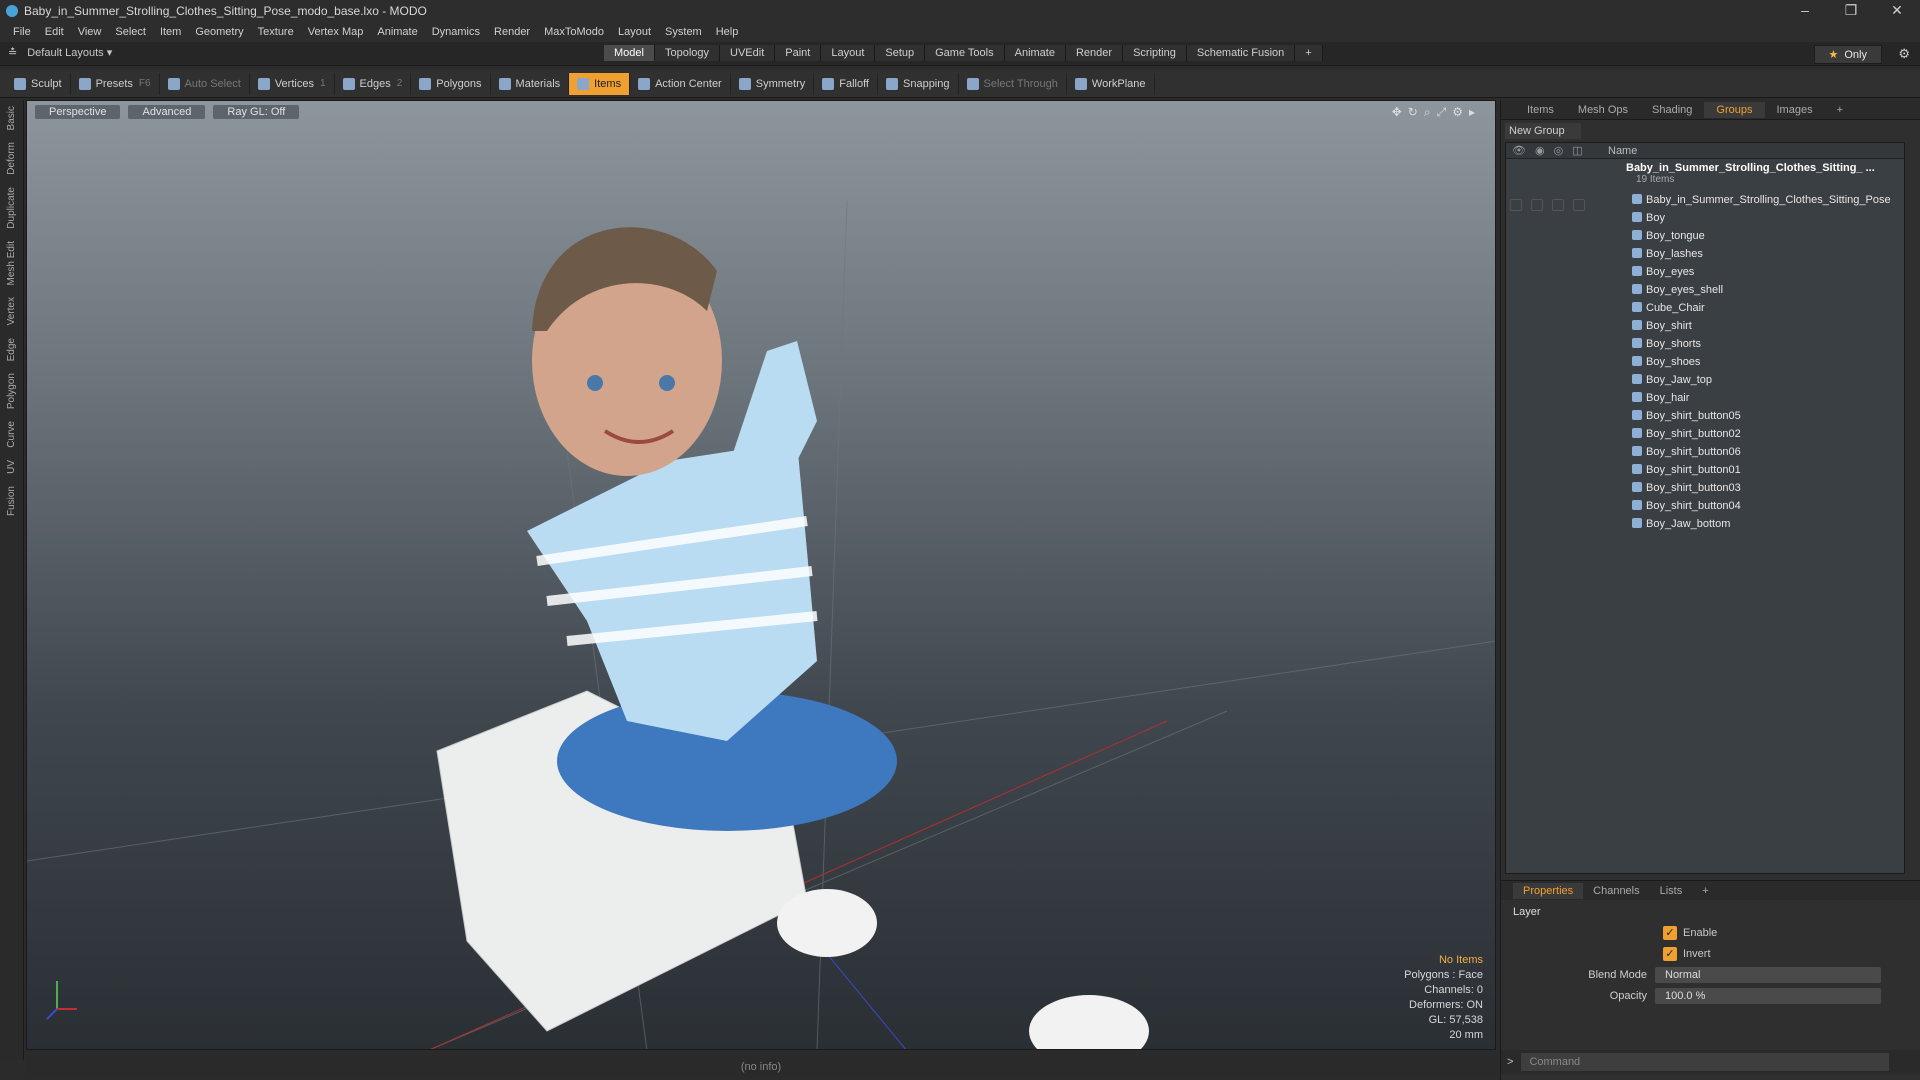 The width and height of the screenshot is (1920, 1080). What do you see at coordinates (1705, 290) in the screenshot?
I see `list-item: Boy_eyes_shell` at bounding box center [1705, 290].